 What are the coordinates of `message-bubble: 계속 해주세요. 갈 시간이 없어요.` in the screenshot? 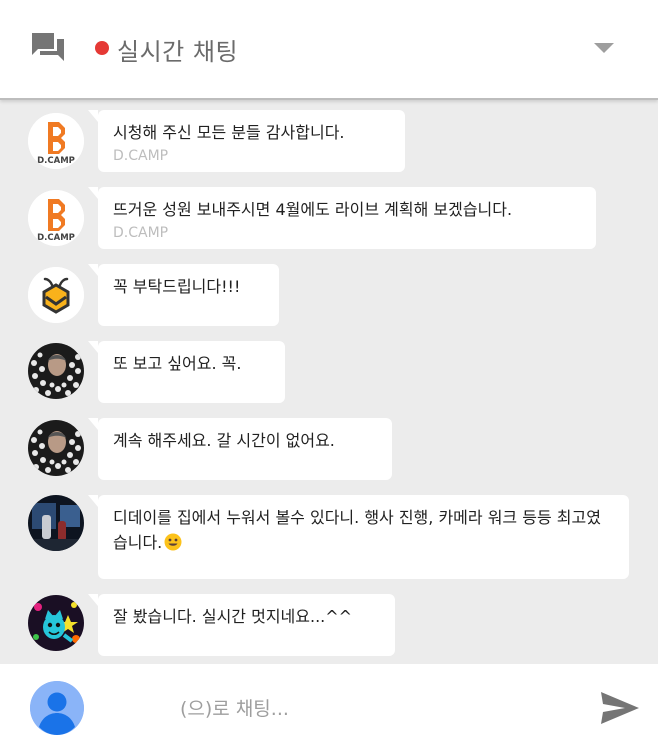 It's located at (240, 449).